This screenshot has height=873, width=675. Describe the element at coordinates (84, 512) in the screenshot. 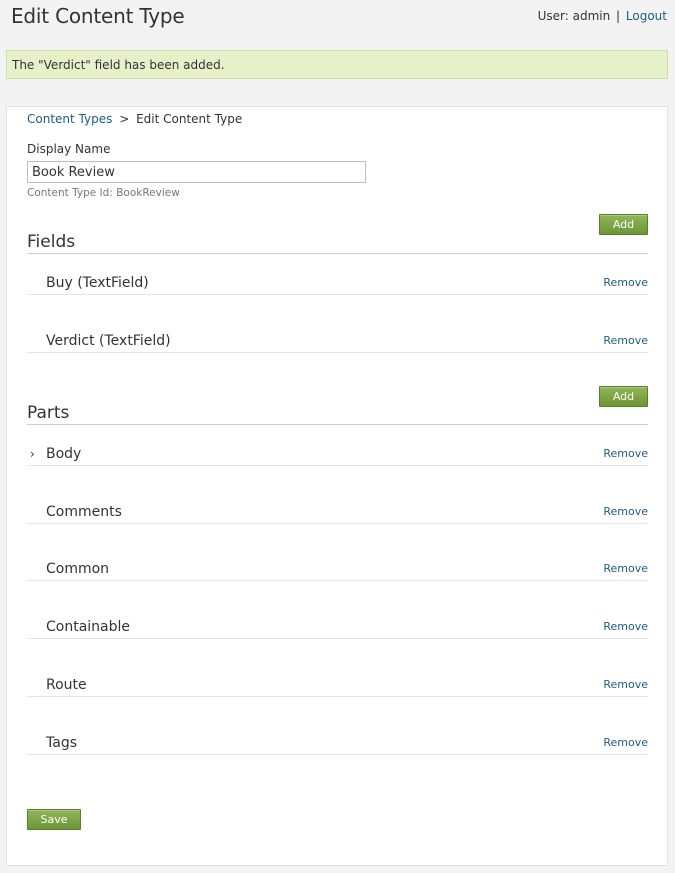

I see `part-name: Comments` at that location.